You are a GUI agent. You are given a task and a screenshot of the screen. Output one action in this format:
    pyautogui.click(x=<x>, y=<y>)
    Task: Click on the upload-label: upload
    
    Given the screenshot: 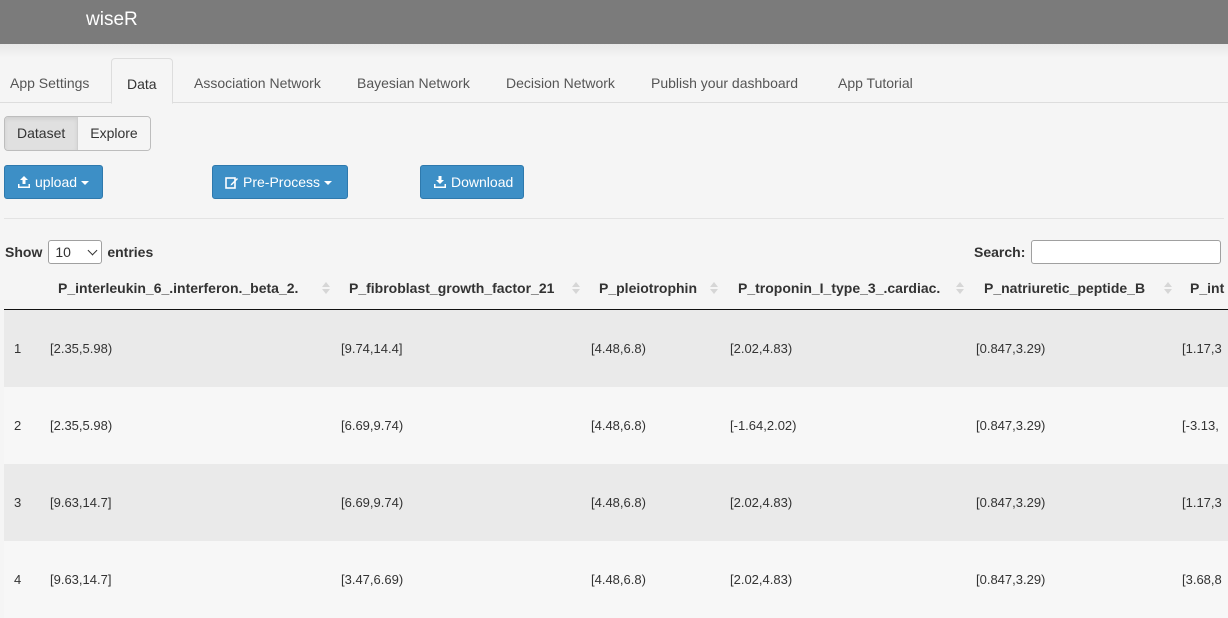 What is the action you would take?
    pyautogui.click(x=56, y=182)
    